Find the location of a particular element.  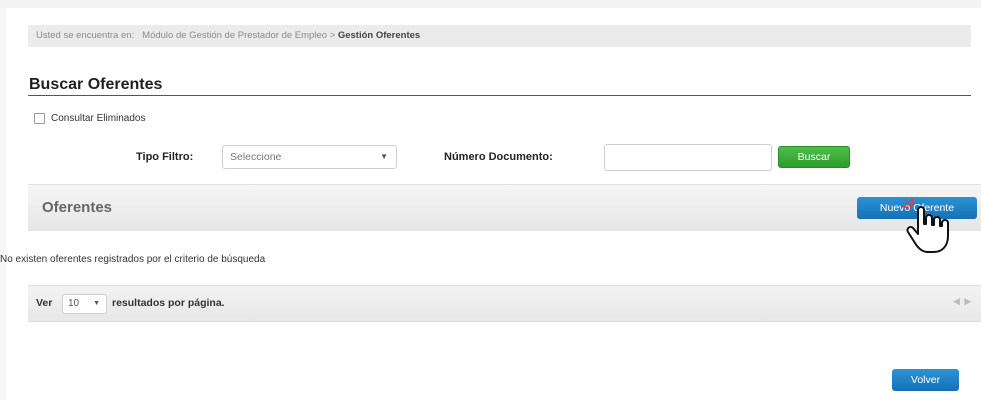

results-per-page-label: resultados por página. is located at coordinates (168, 303).